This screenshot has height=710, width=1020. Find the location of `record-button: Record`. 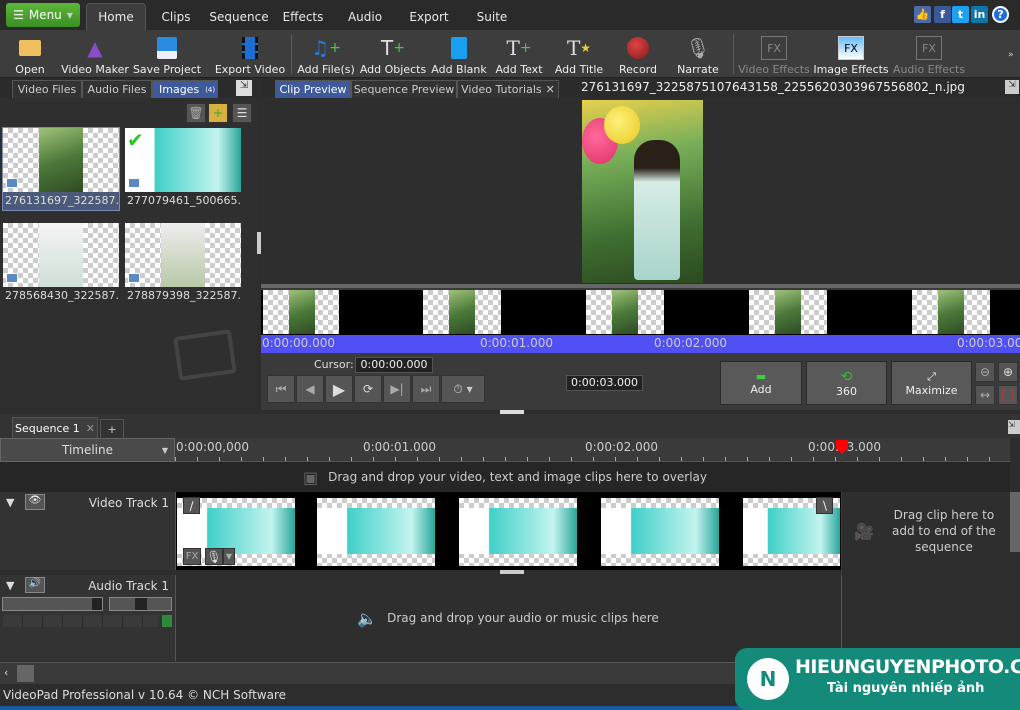

record-button: Record is located at coordinates (638, 54).